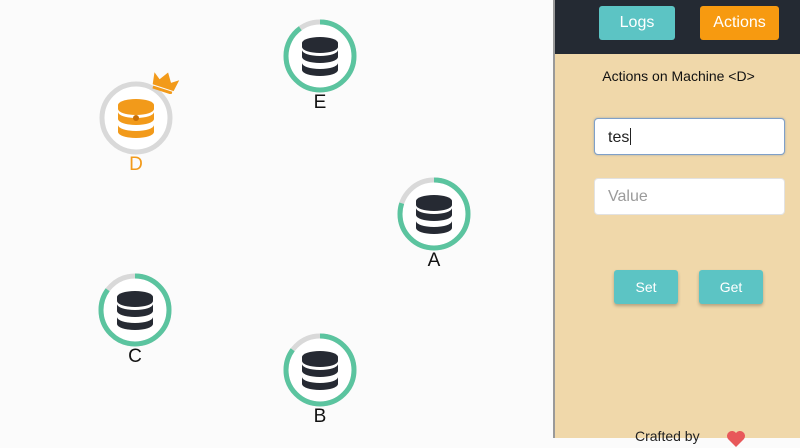  What do you see at coordinates (667, 436) in the screenshot?
I see `footer-credit: Crafted by` at bounding box center [667, 436].